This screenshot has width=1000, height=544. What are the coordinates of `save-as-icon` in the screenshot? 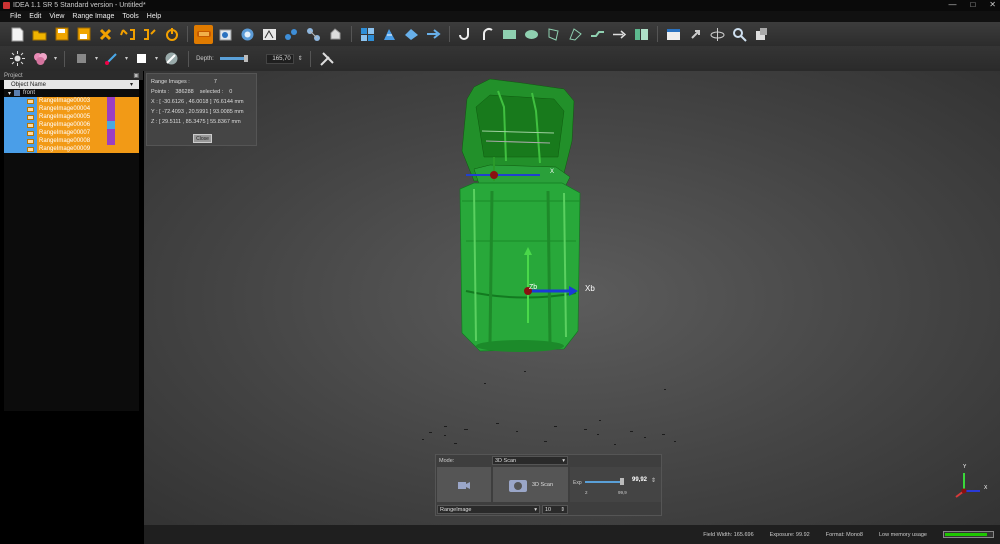 It's located at (83, 34).